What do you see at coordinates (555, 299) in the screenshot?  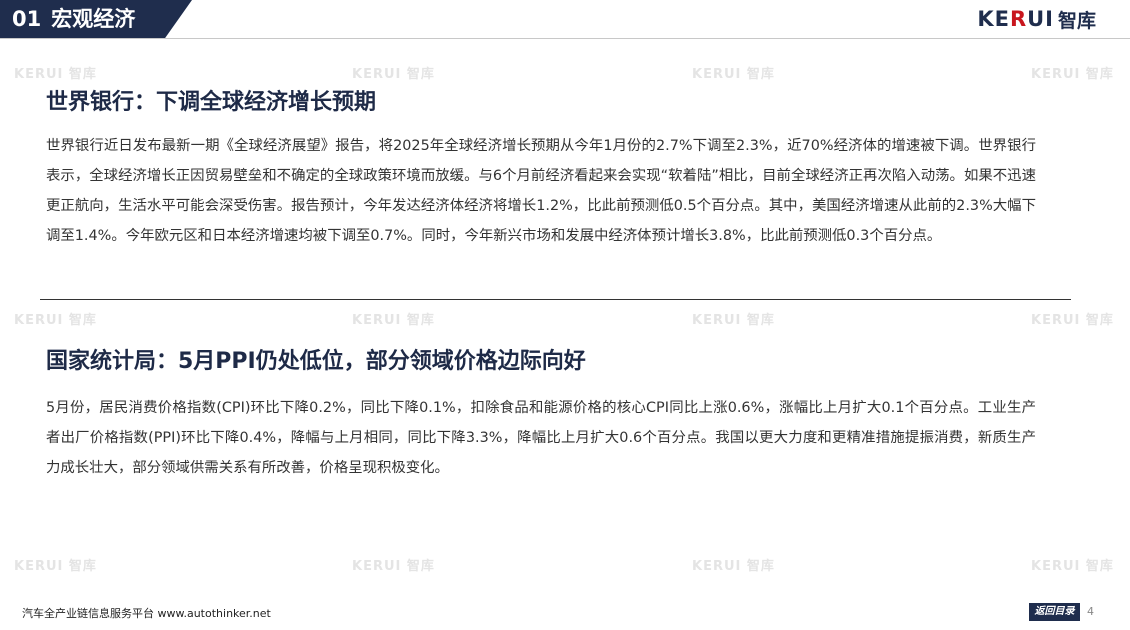 I see `section-divider` at bounding box center [555, 299].